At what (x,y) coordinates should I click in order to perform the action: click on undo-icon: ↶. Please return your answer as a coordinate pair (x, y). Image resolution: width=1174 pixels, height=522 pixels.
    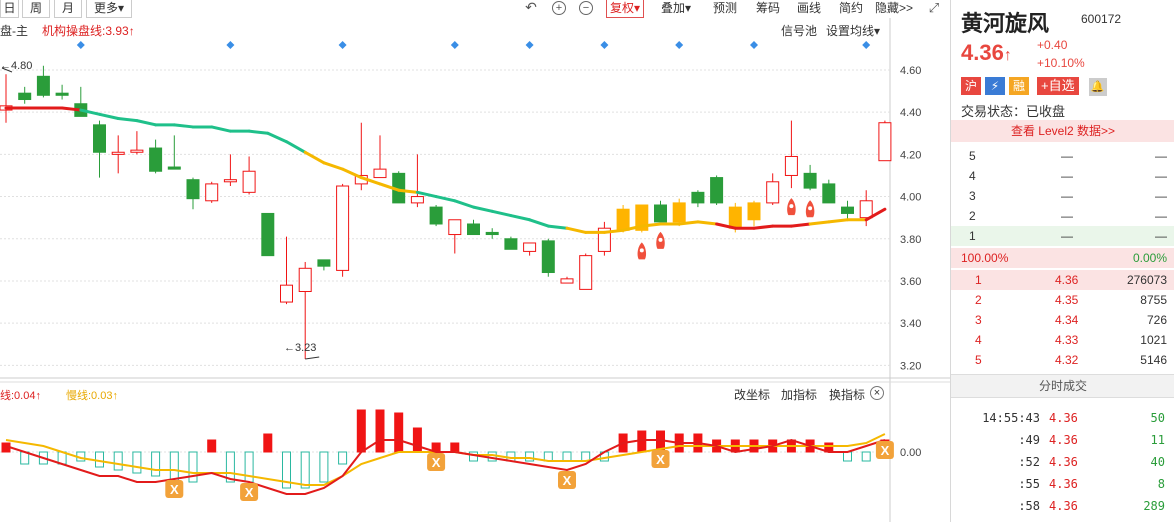
    Looking at the image, I should click on (531, 7).